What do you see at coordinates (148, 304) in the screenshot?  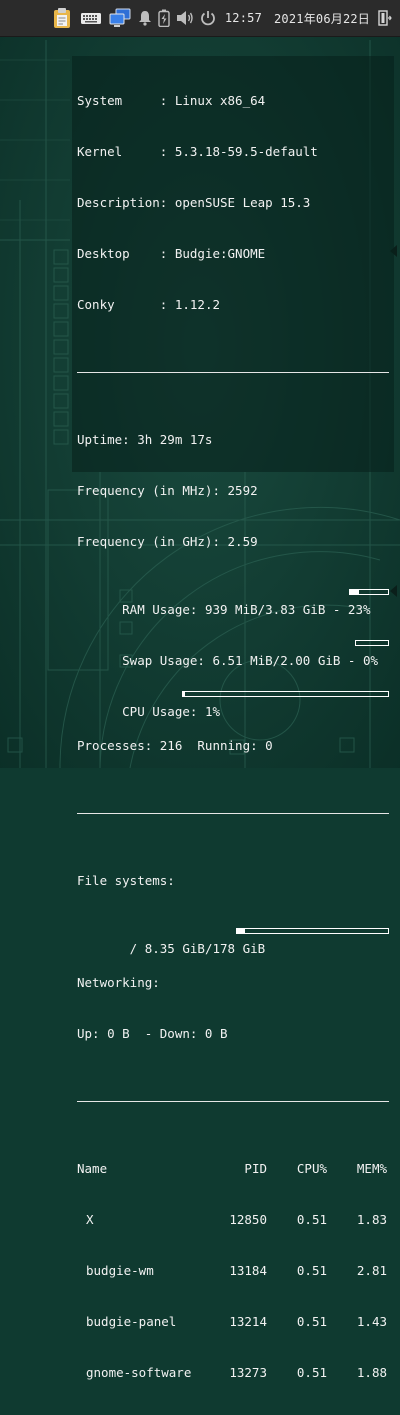 I see `sysinfo-conky: Conky : 1.12.2` at bounding box center [148, 304].